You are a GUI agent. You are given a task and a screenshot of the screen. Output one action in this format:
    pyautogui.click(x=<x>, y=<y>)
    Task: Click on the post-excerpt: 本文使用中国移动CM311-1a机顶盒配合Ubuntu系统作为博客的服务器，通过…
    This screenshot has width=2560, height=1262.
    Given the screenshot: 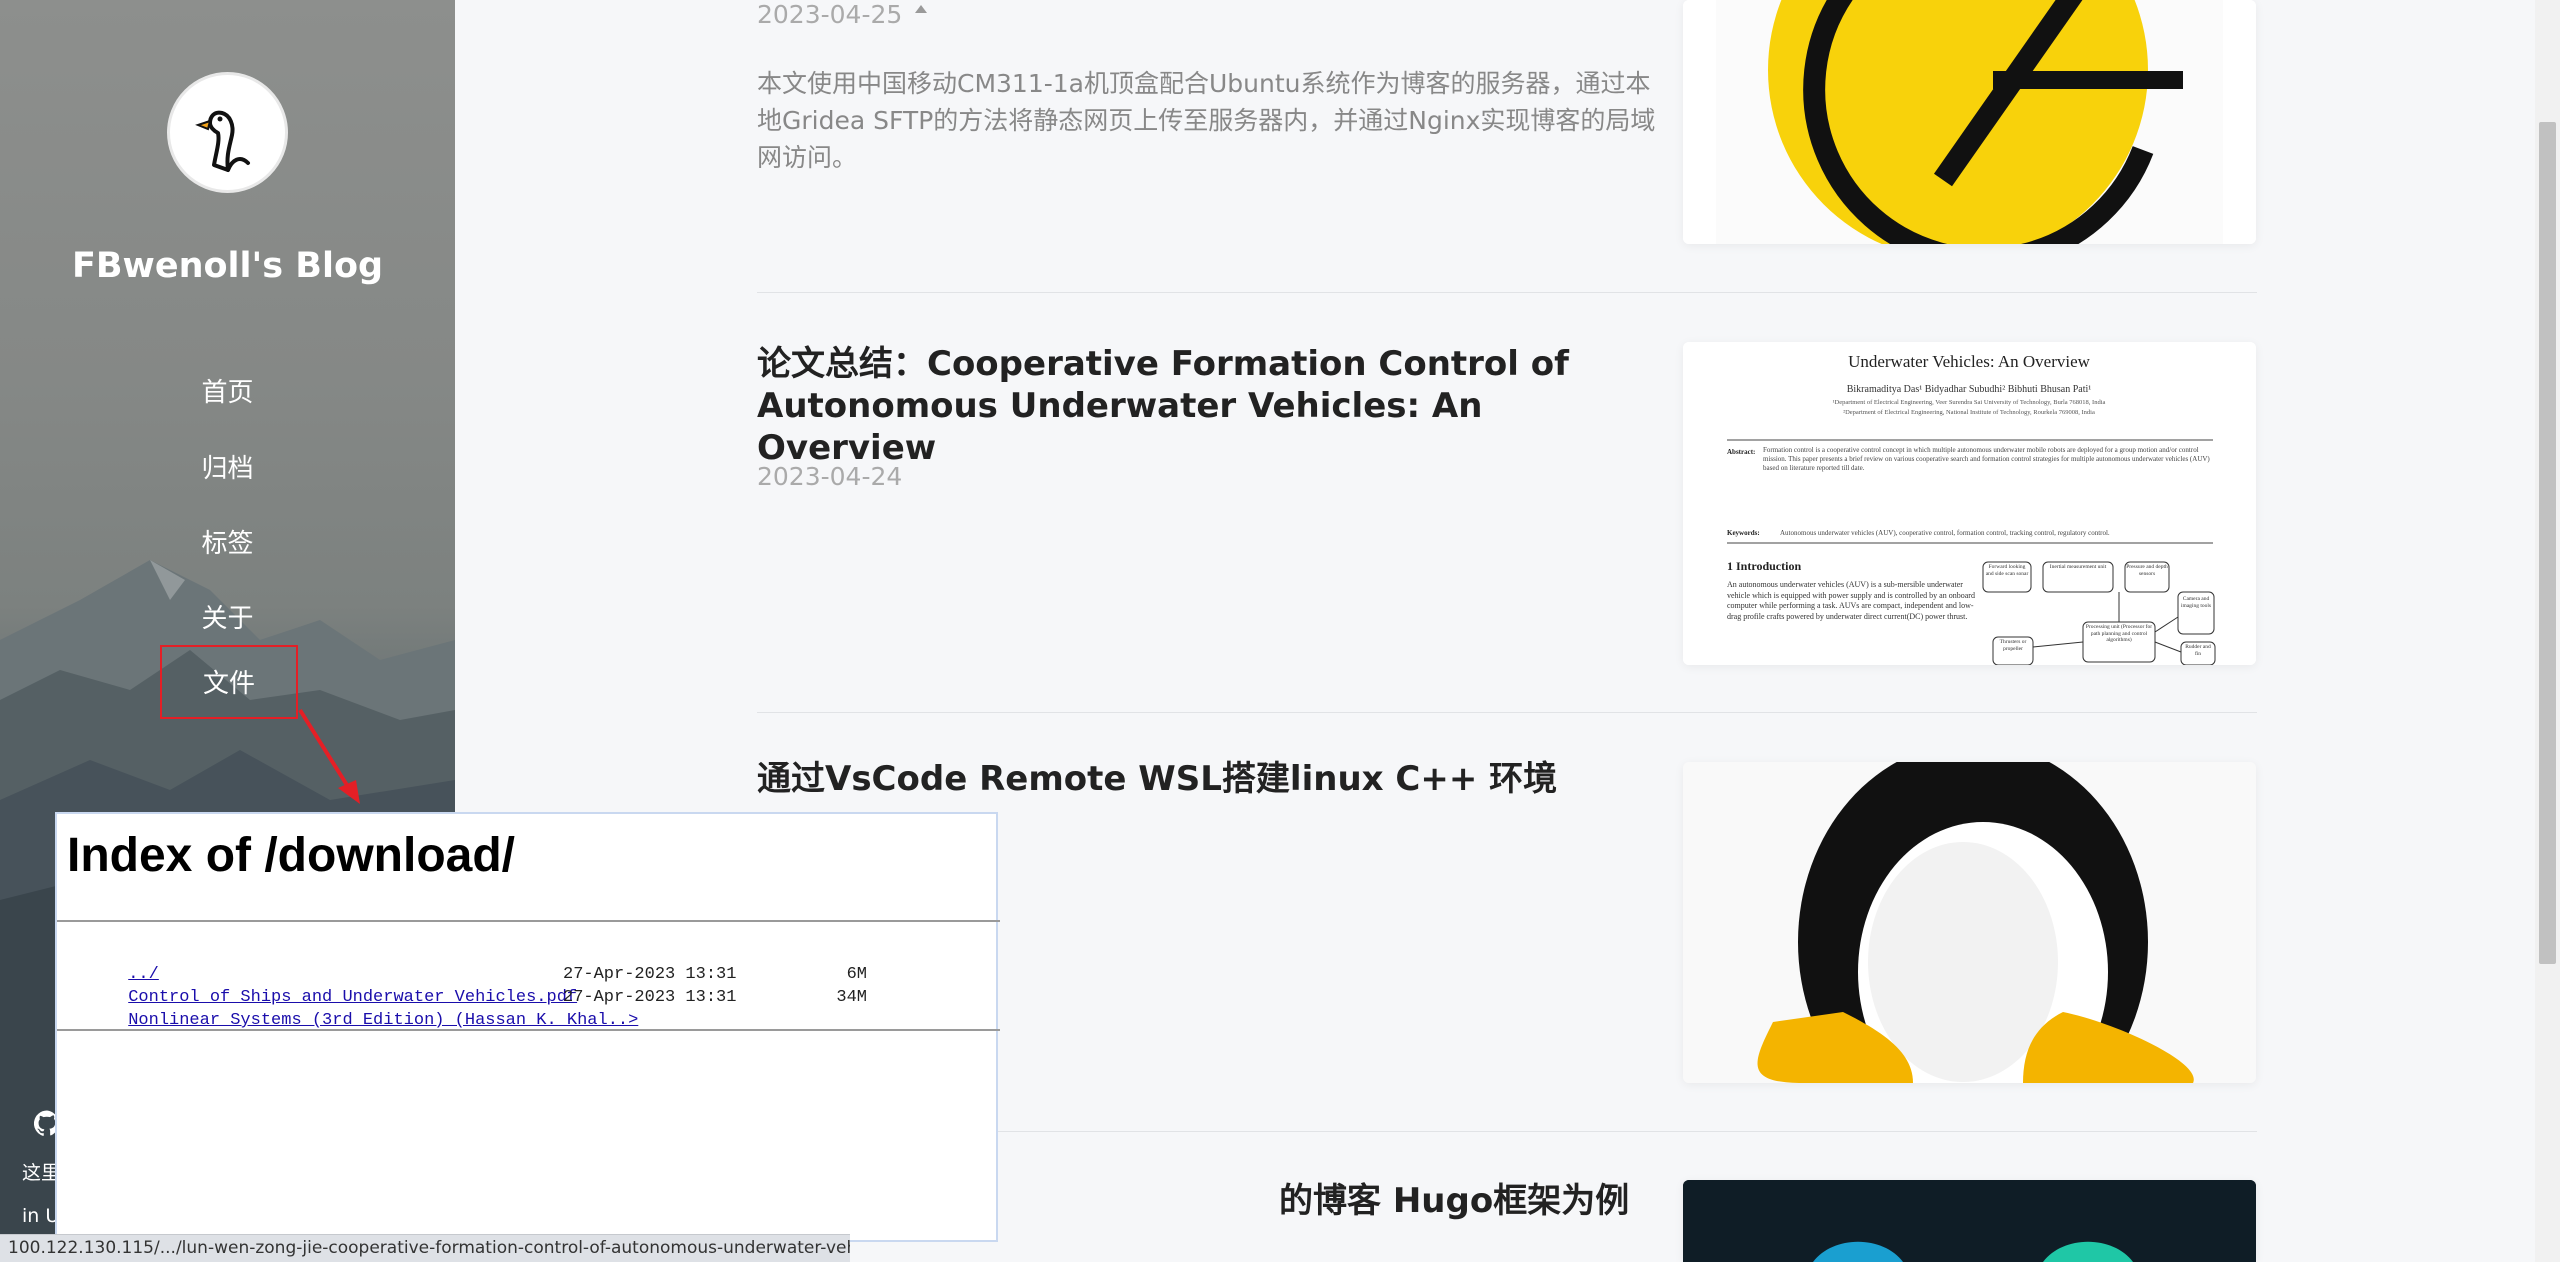 What is the action you would take?
    pyautogui.click(x=1206, y=120)
    